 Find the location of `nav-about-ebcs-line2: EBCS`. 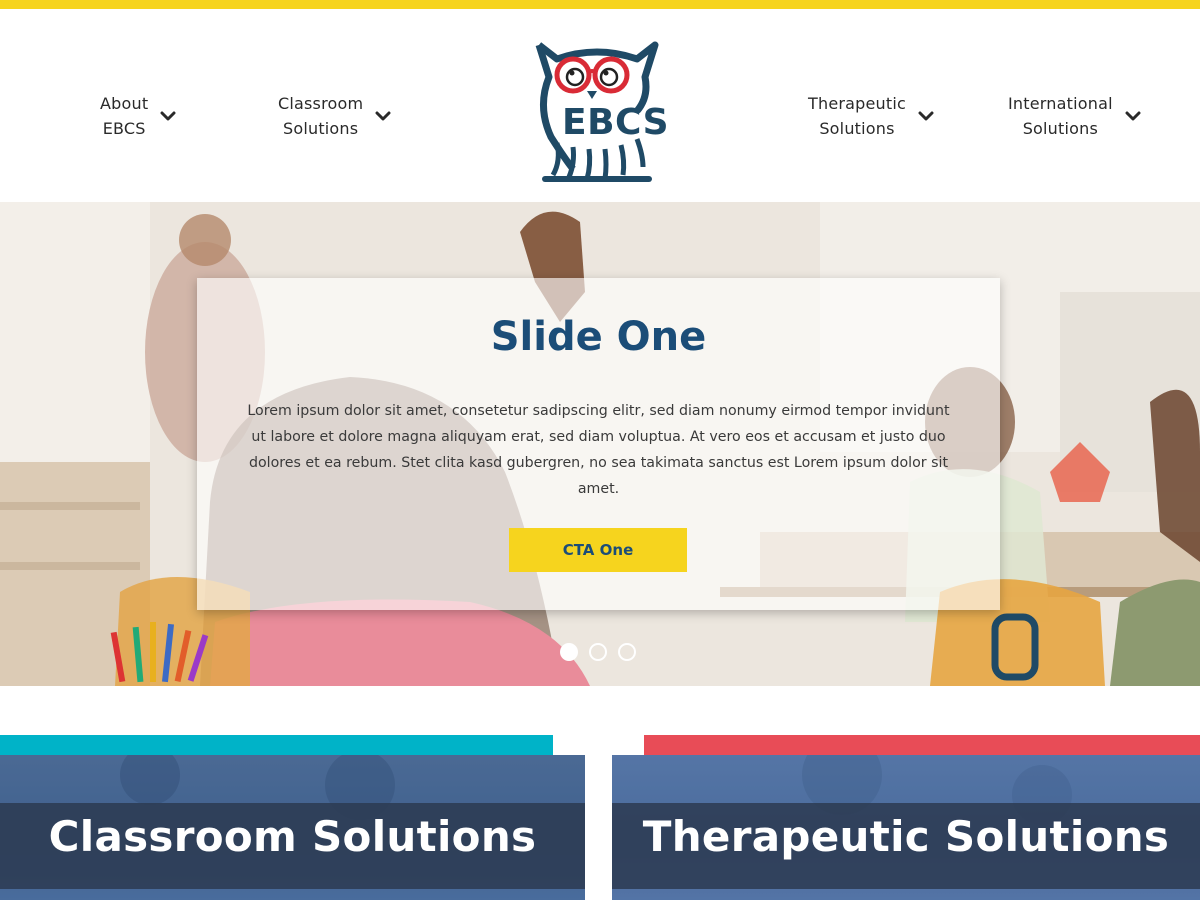

nav-about-ebcs-line2: EBCS is located at coordinates (124, 128).